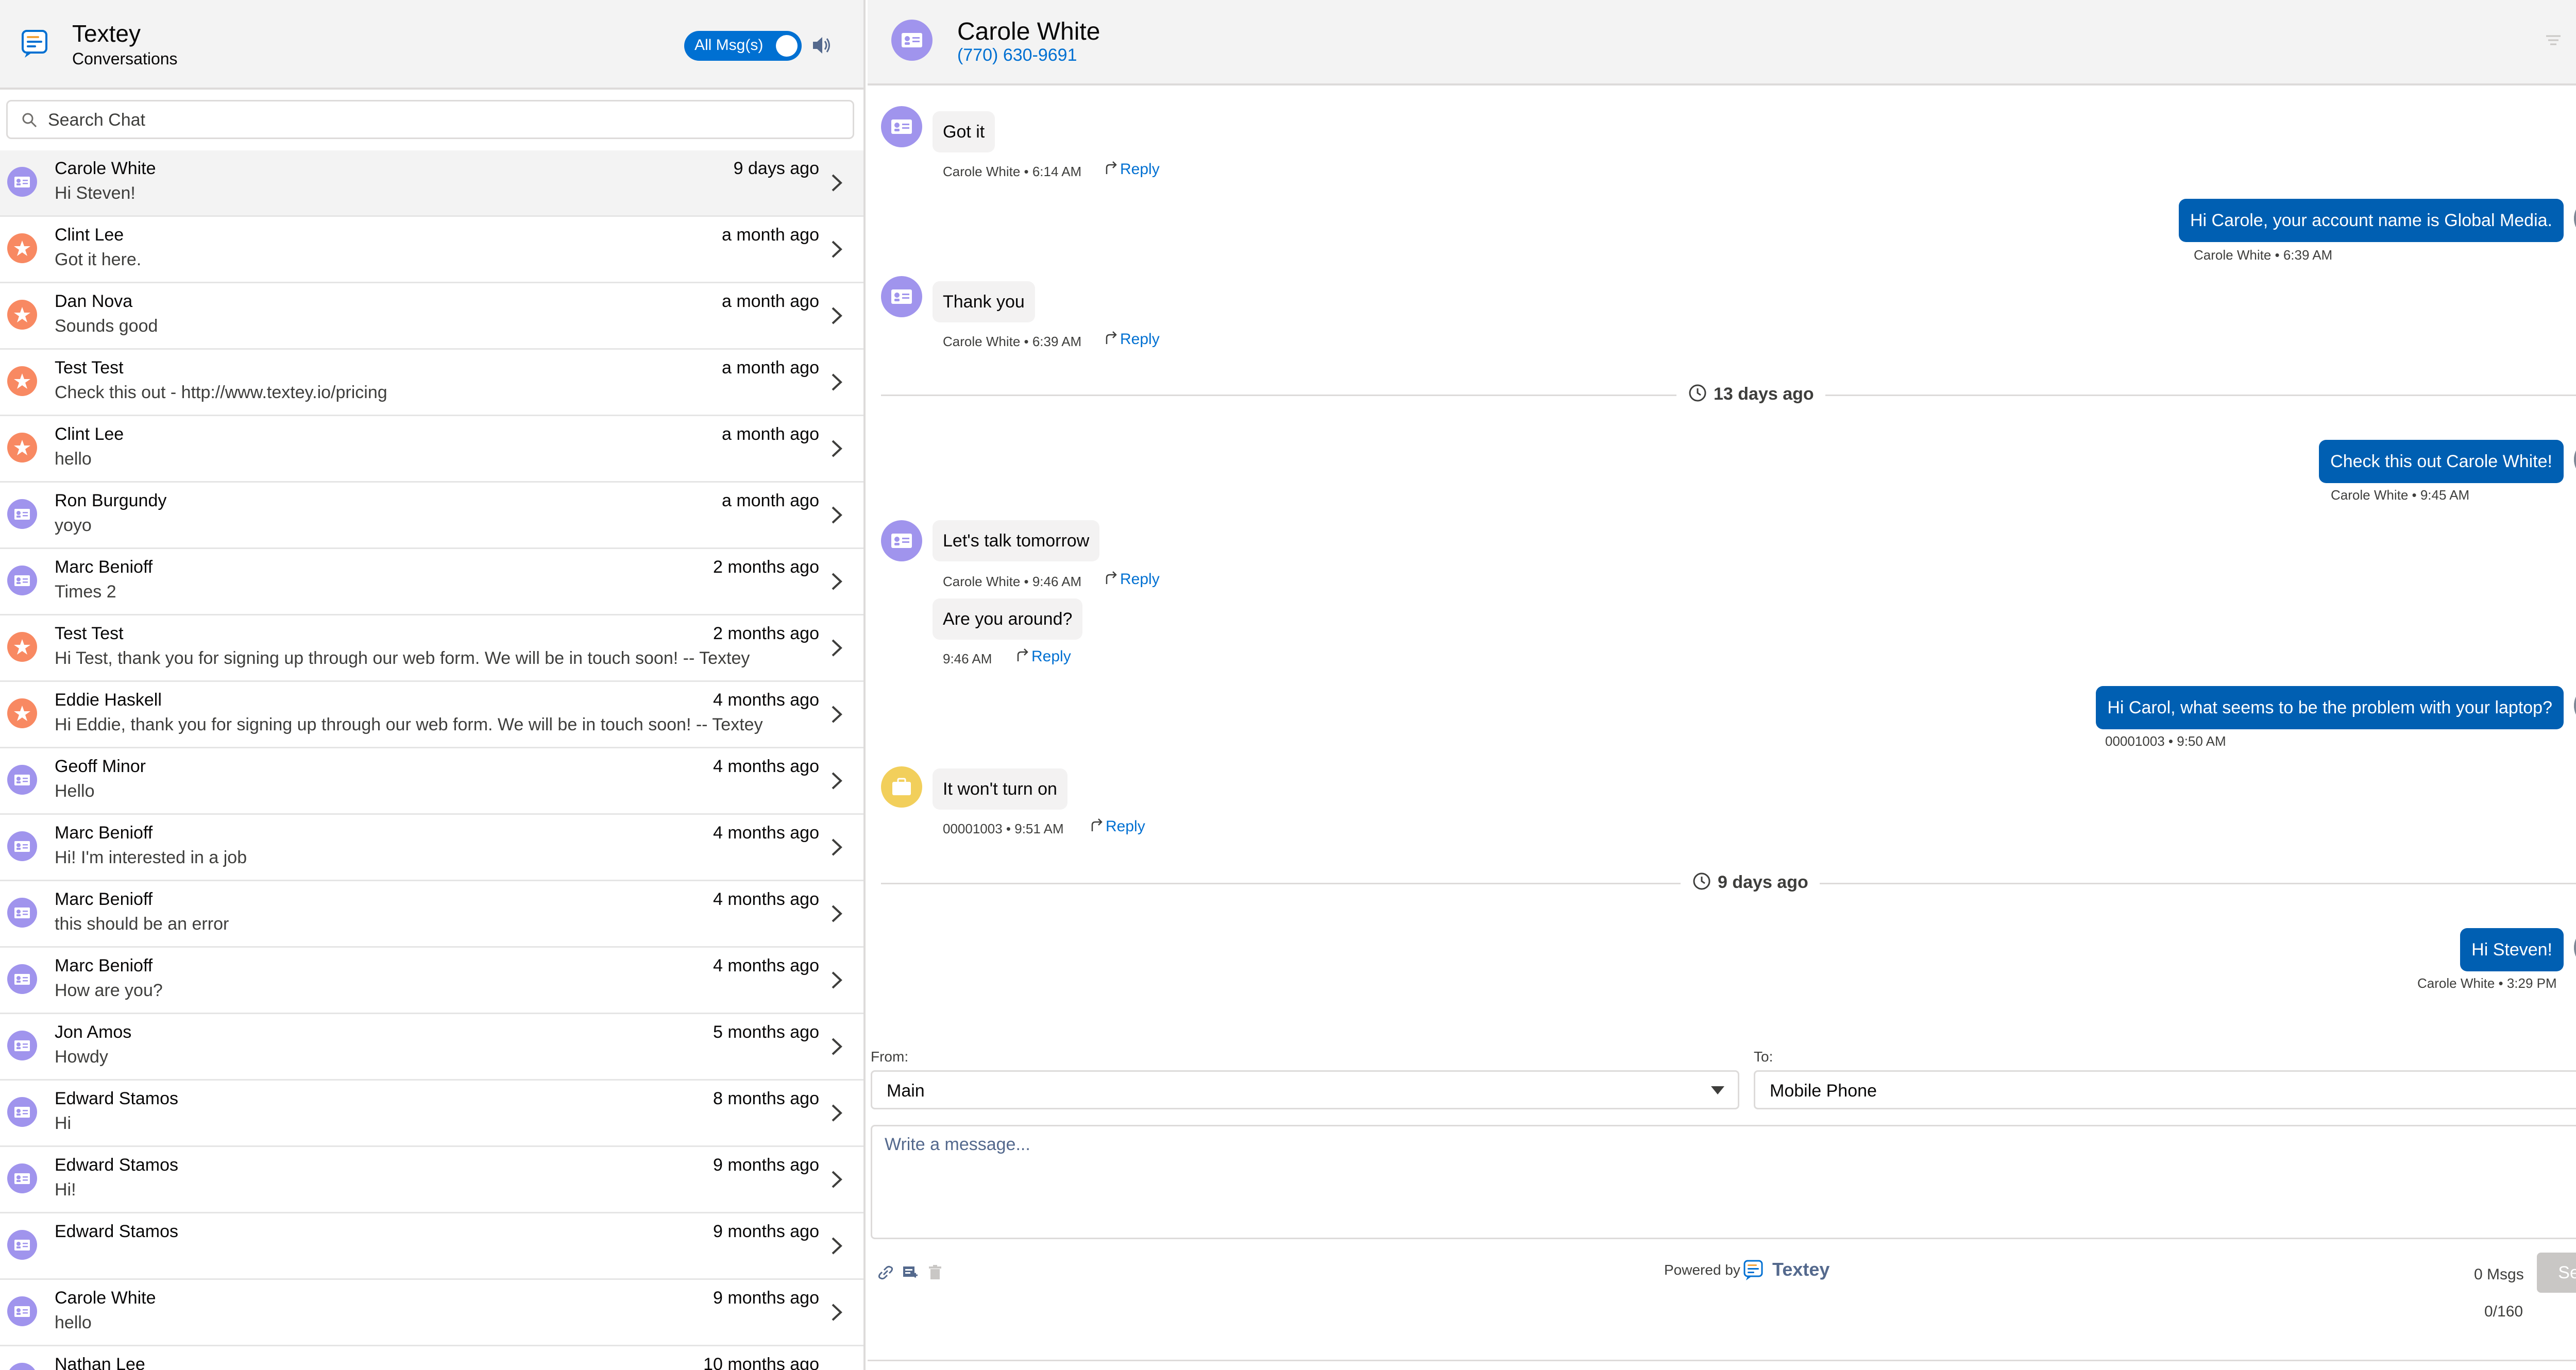 Image resolution: width=2576 pixels, height=1370 pixels. Describe the element at coordinates (2165, 1090) in the screenshot. I see `to-select: Mobile Phone` at that location.